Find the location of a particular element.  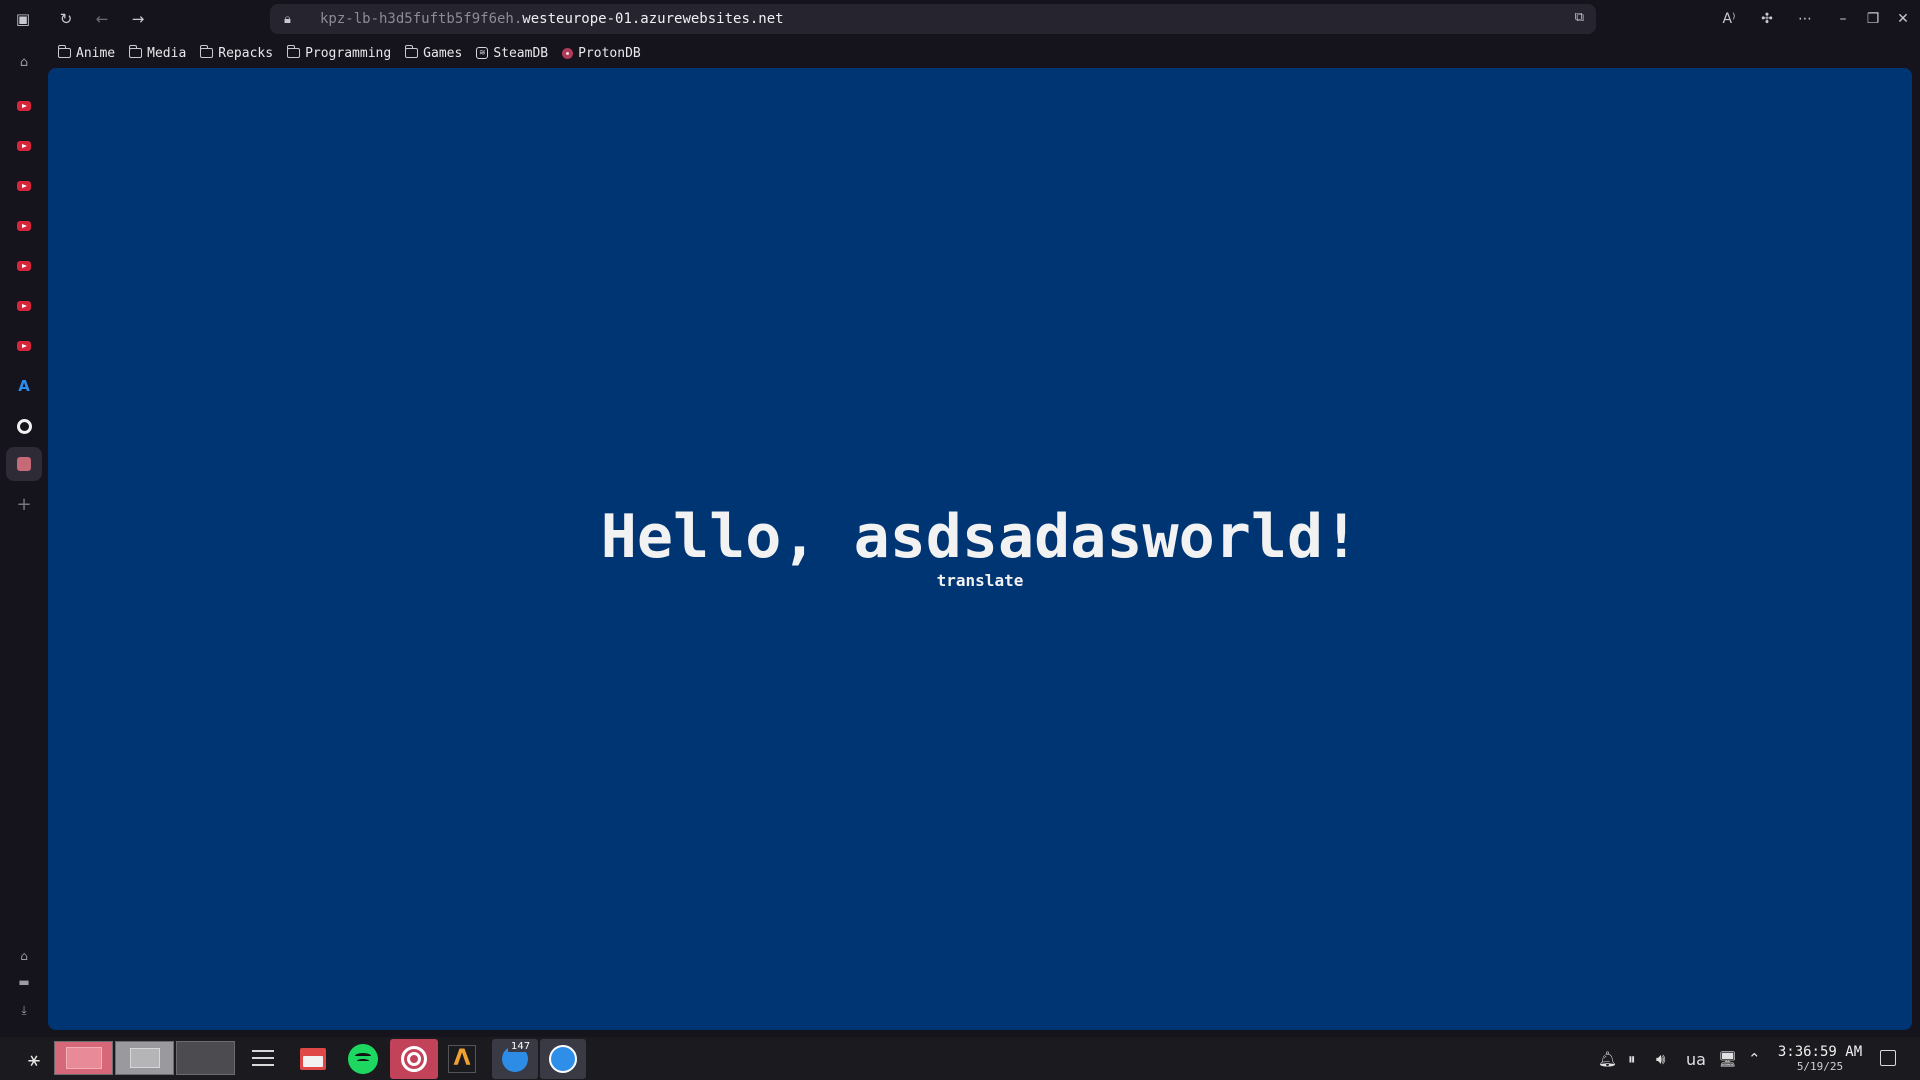

bookmark-steamdb: ≋ SteamDB is located at coordinates (512, 53).